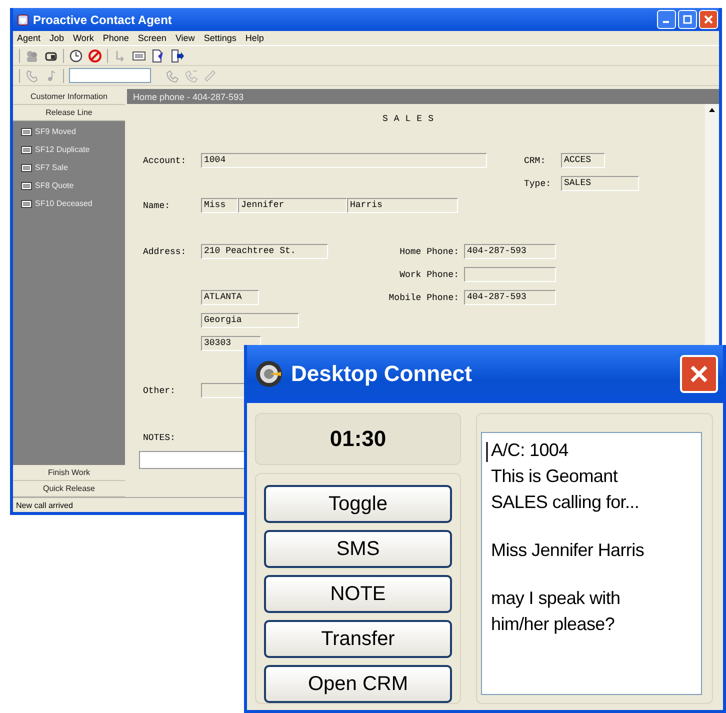  Describe the element at coordinates (358, 594) in the screenshot. I see `action-button: NOTE` at that location.